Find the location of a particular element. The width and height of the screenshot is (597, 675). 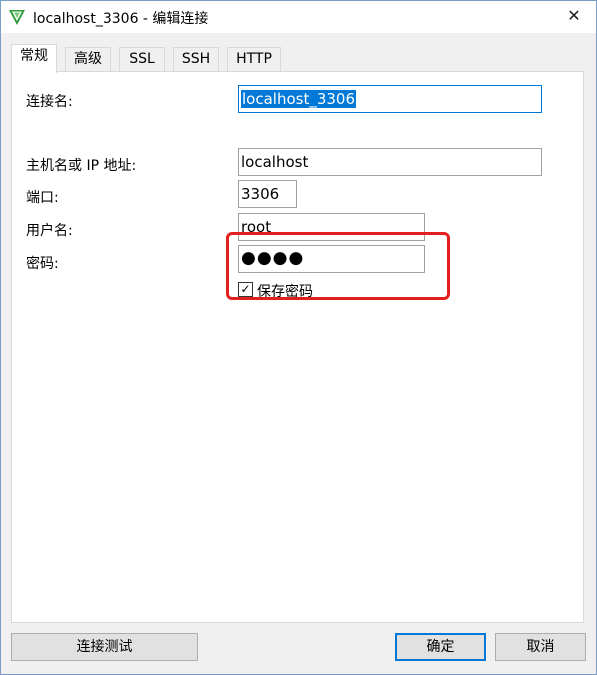

port-input: 3306 is located at coordinates (267, 194).